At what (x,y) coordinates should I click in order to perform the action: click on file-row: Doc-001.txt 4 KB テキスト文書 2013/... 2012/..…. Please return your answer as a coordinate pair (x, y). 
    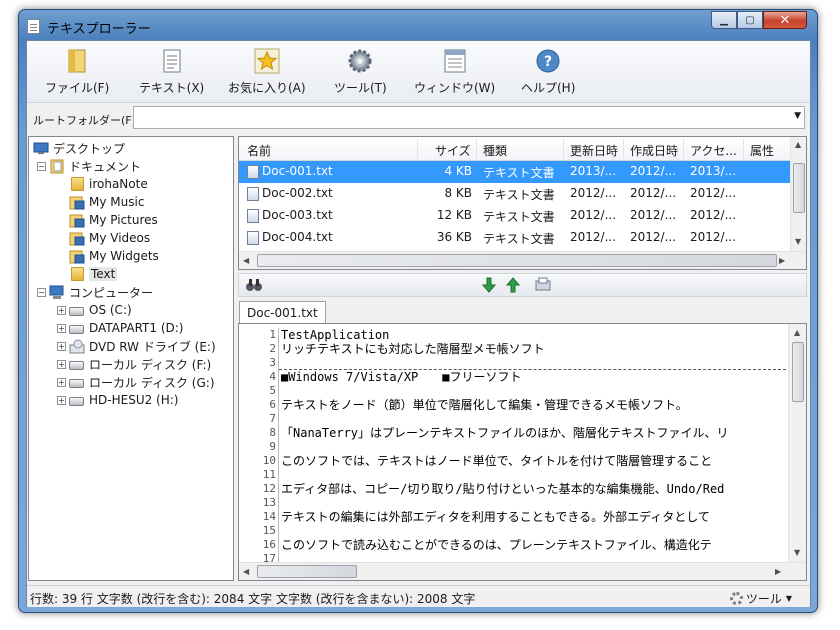
    Looking at the image, I should click on (514, 172).